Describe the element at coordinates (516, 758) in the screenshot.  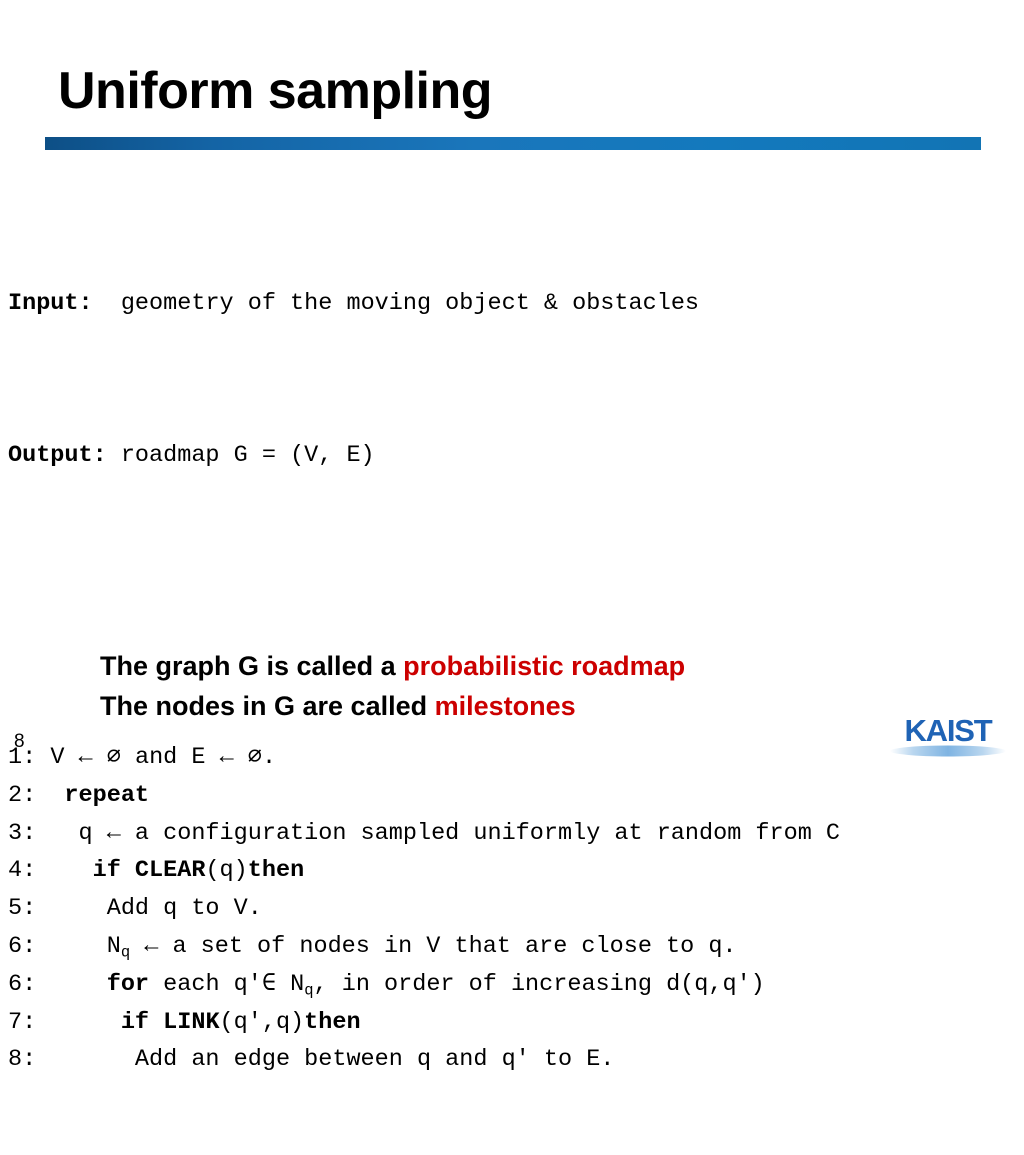
I see `pseudocode-line: 1: V ← ∅ and E ← ∅.` at that location.